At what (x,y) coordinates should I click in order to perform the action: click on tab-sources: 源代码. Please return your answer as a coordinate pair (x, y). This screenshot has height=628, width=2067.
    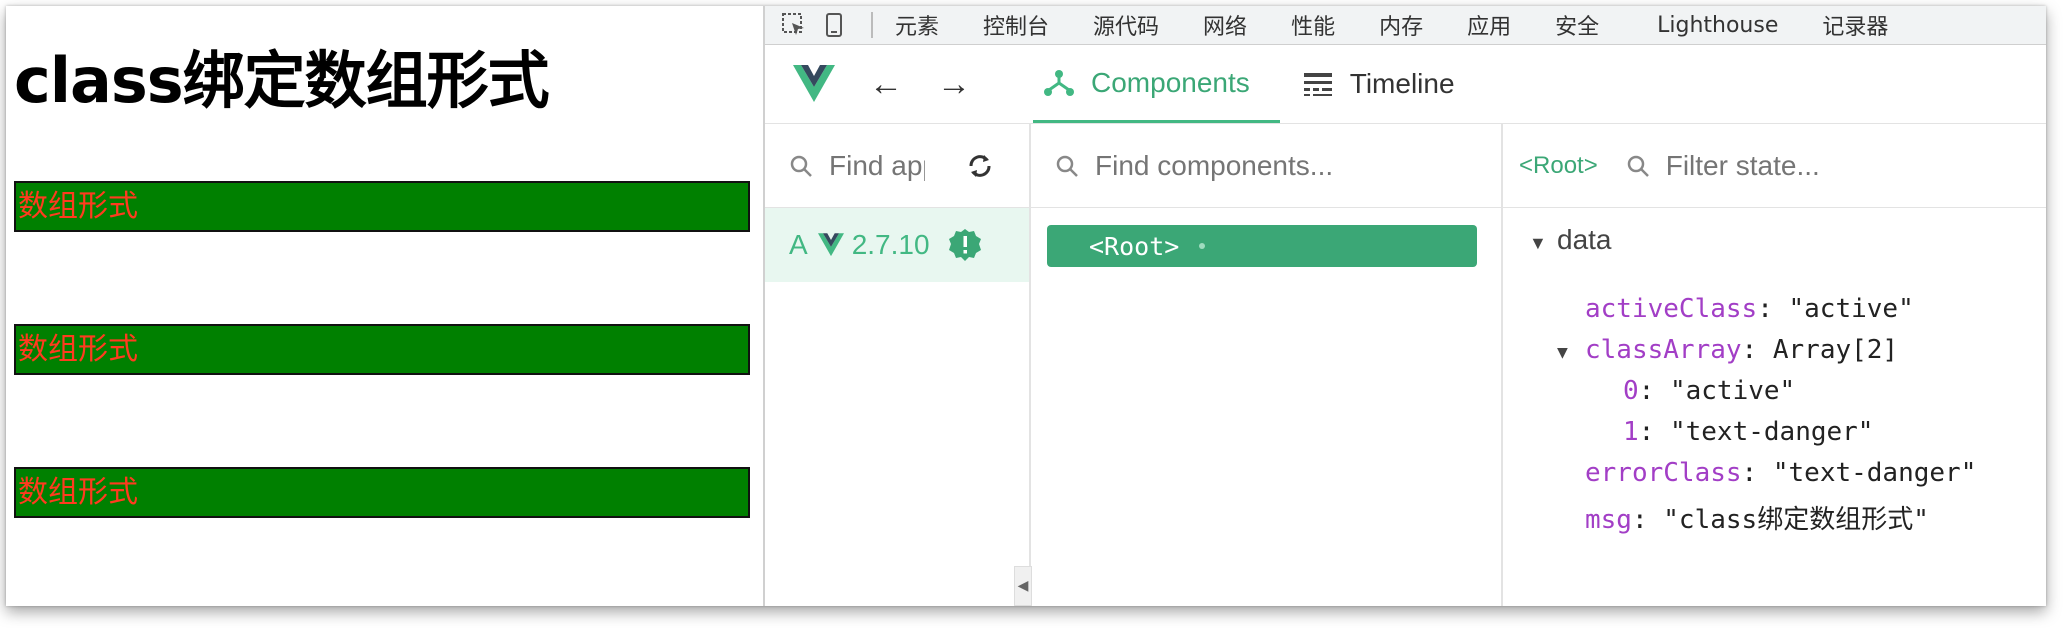
    Looking at the image, I should click on (1126, 25).